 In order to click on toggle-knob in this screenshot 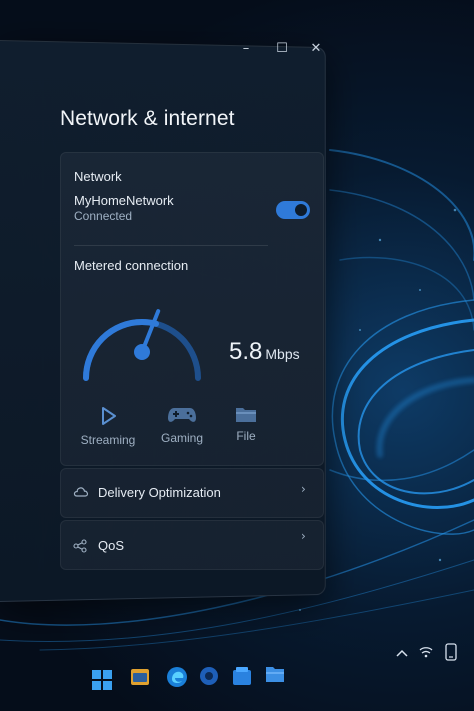, I will do `click(301, 210)`.